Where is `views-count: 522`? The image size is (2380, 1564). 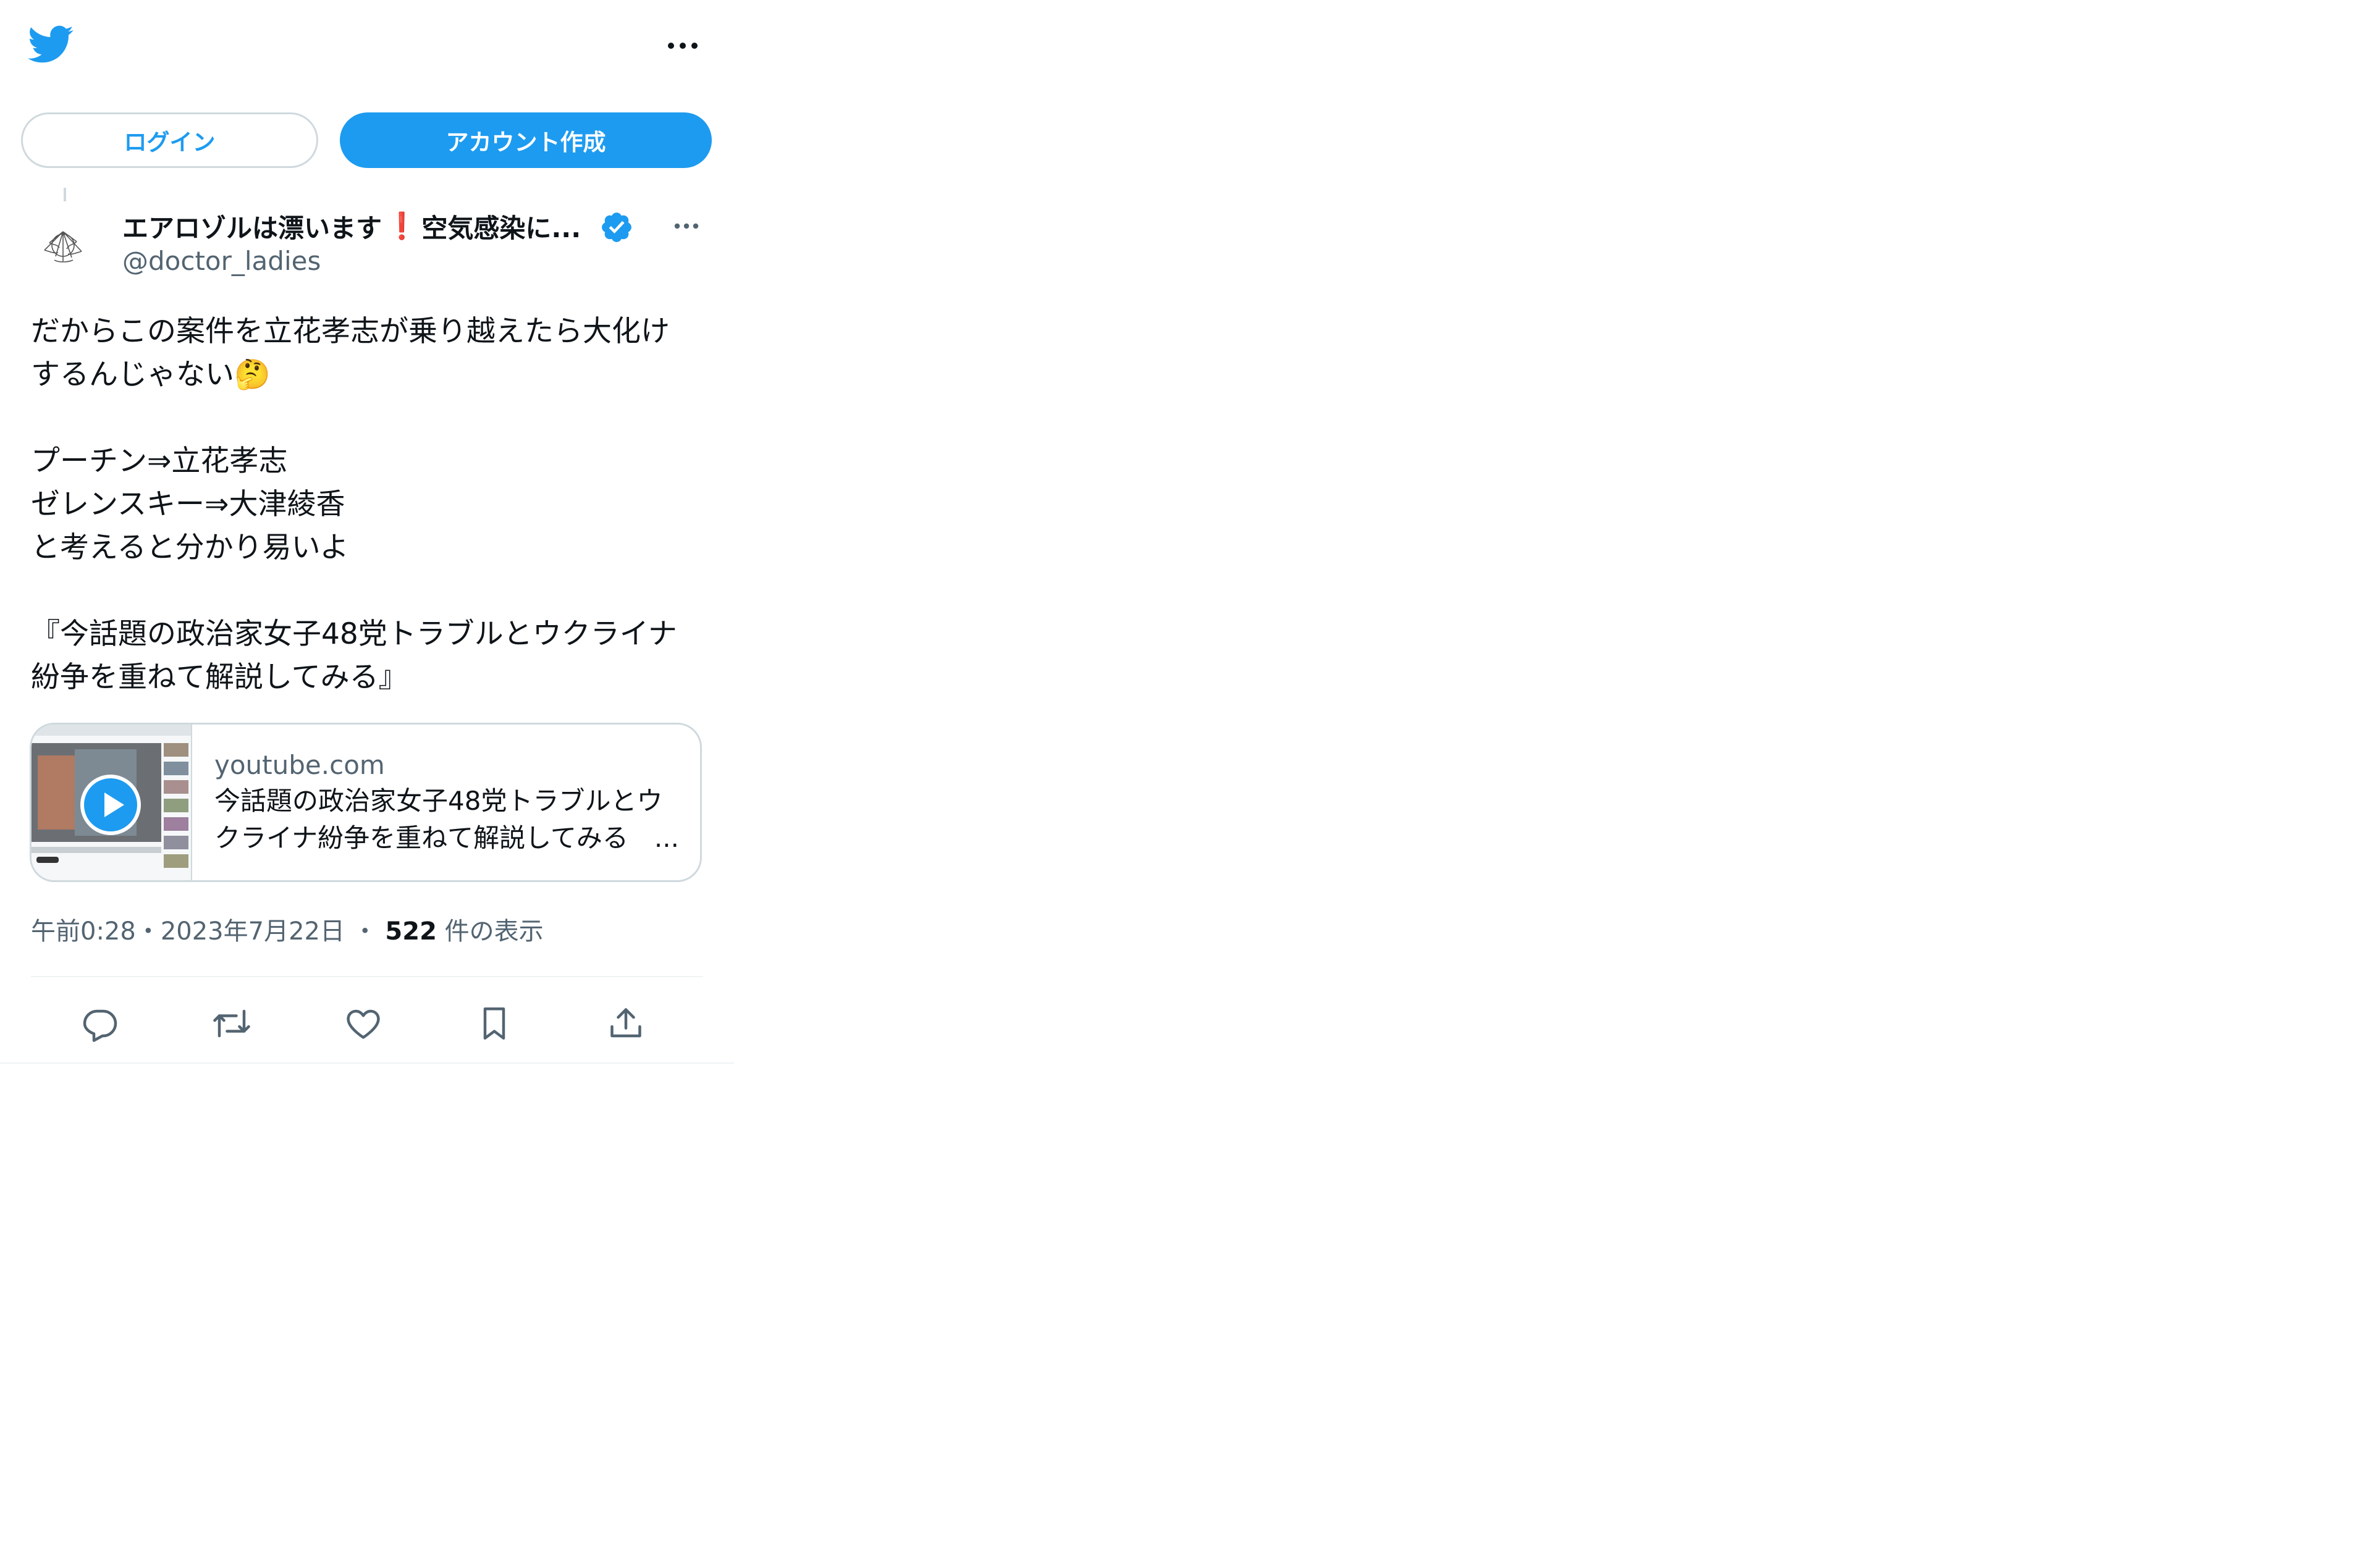
views-count: 522 is located at coordinates (411, 931).